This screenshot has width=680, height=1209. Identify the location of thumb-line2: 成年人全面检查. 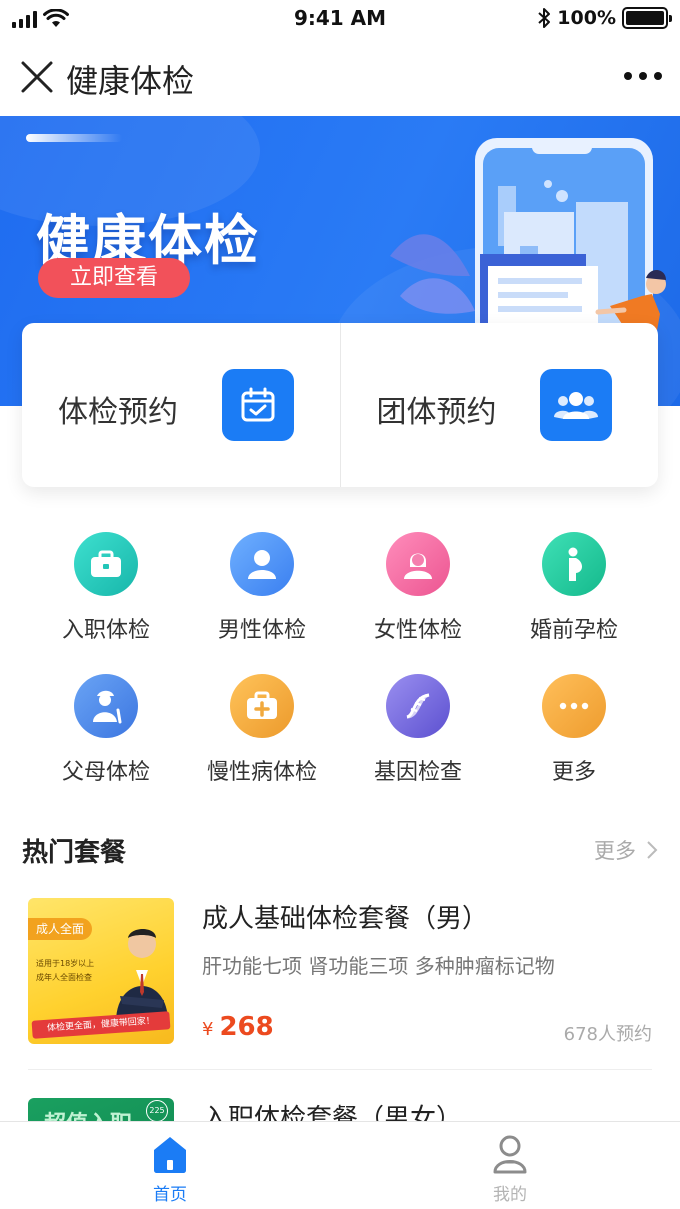
(64, 977).